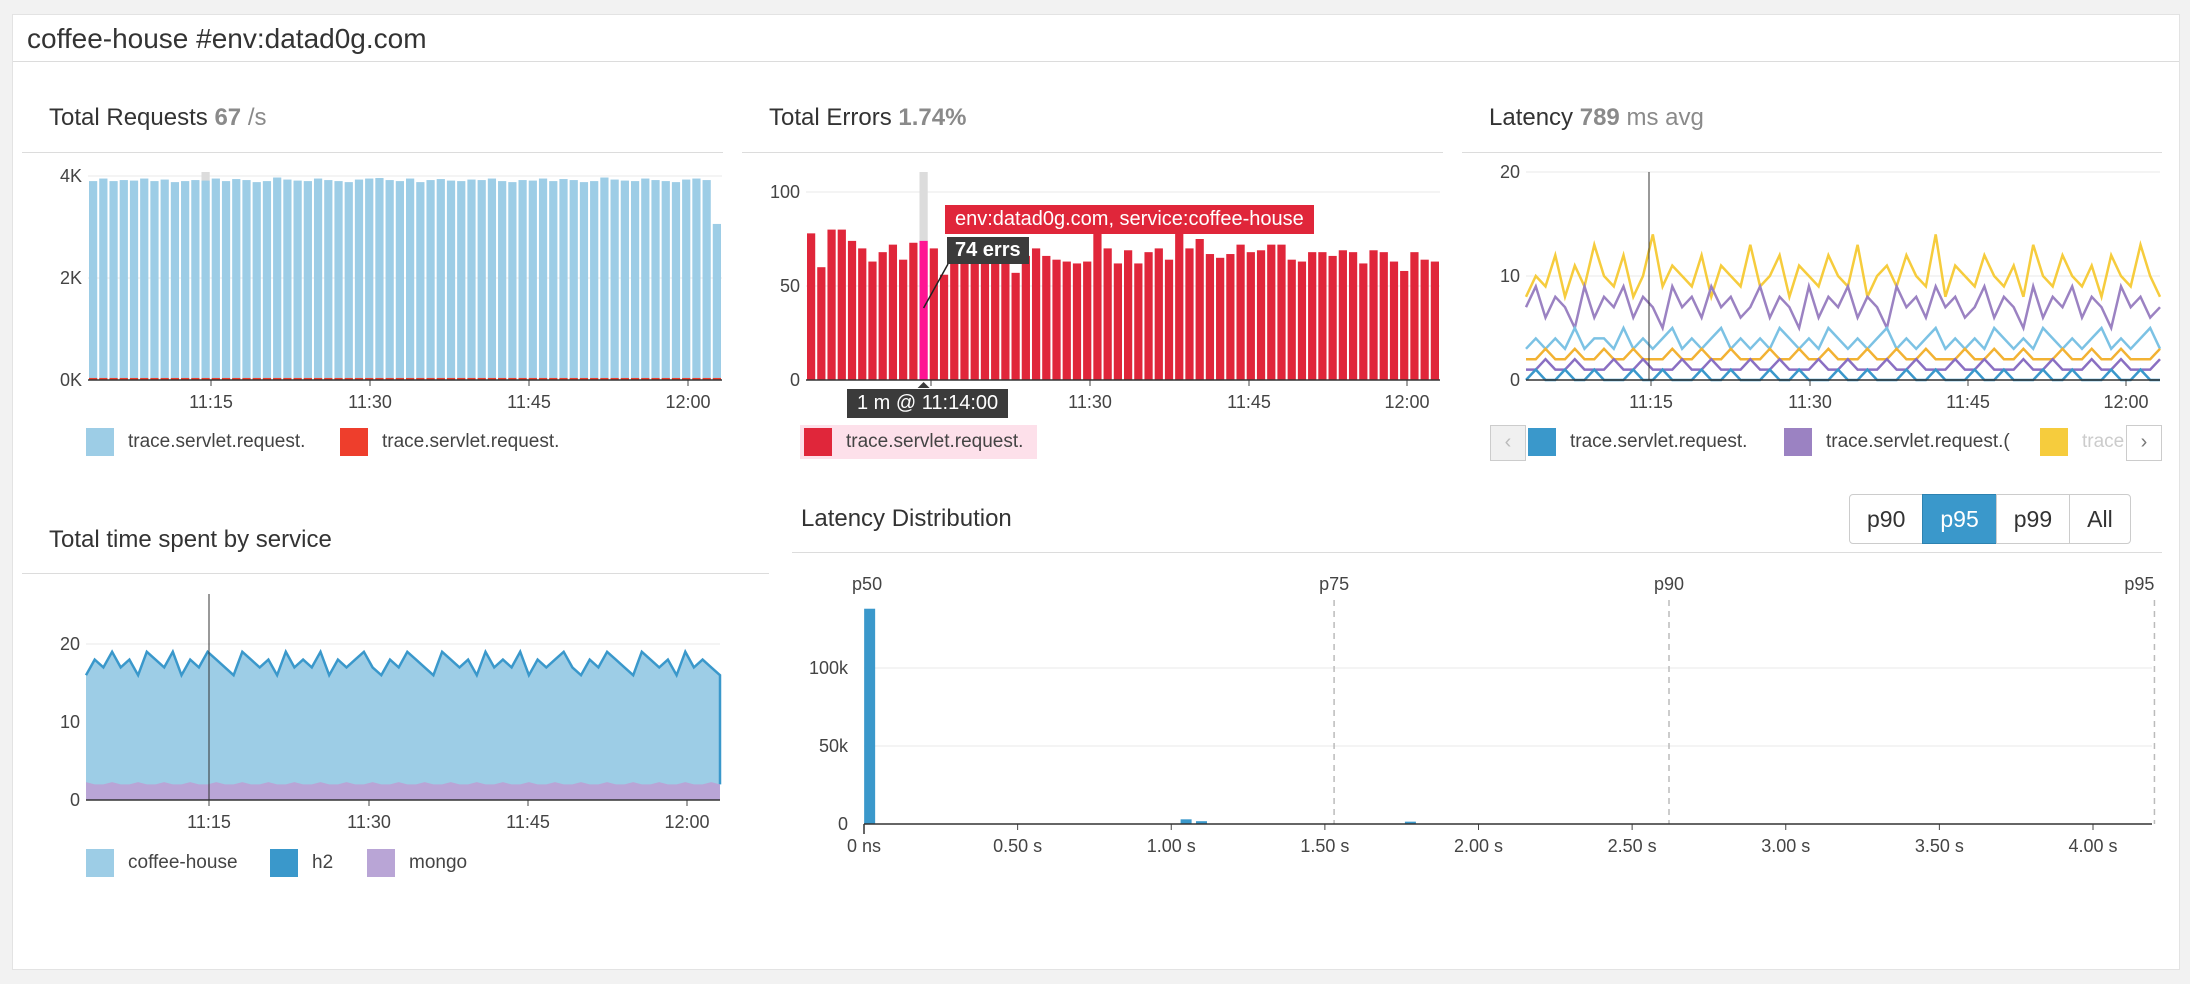 This screenshot has height=984, width=2190. What do you see at coordinates (1129, 219) in the screenshot?
I see `tooltip-series: env:datad0g.com, service:coffee-house` at bounding box center [1129, 219].